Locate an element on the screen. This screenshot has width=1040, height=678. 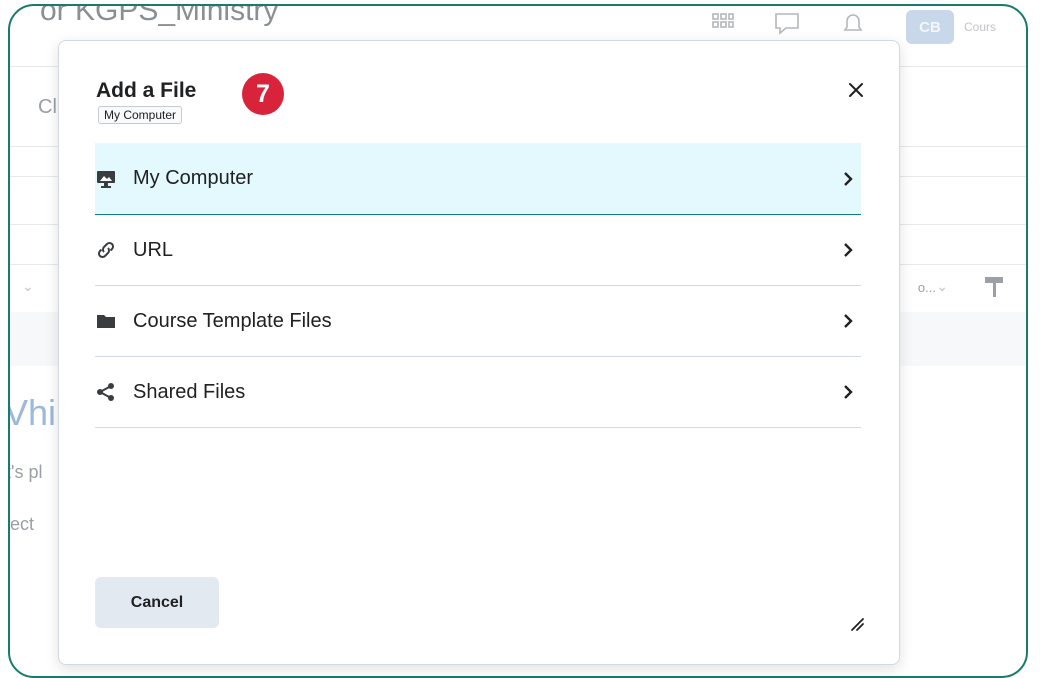
close-button is located at coordinates (856, 90).